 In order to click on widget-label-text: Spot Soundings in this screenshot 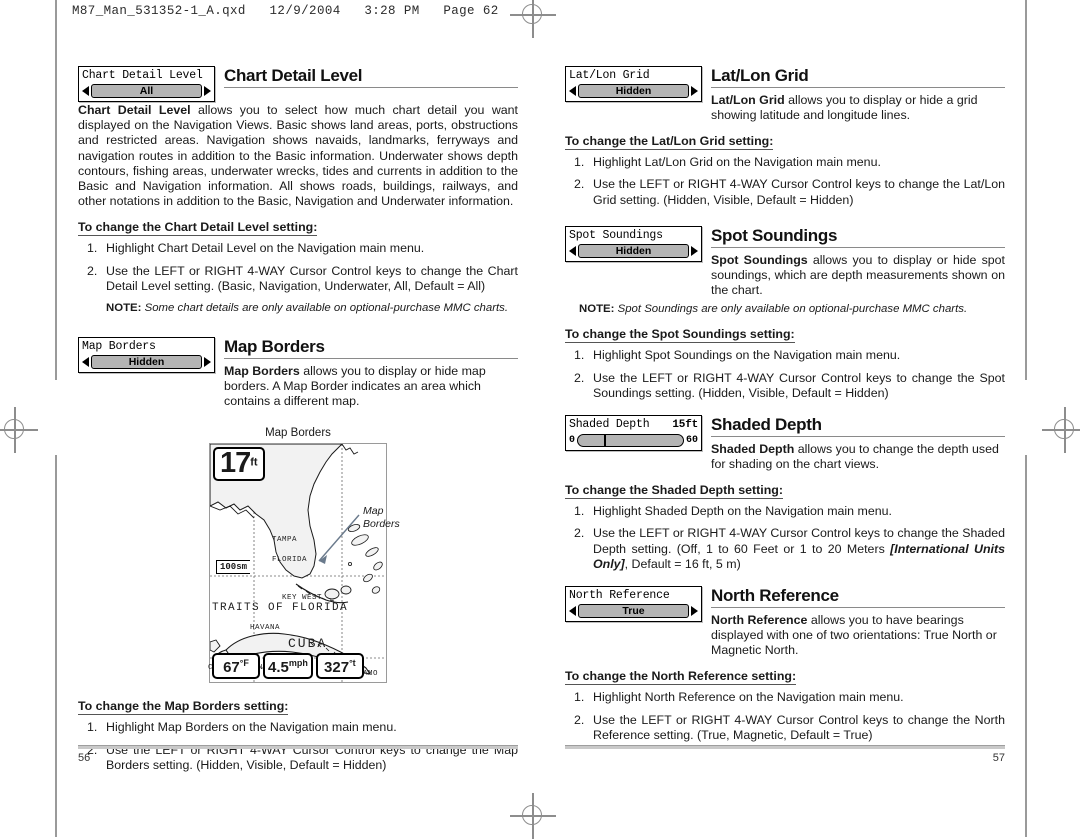, I will do `click(616, 235)`.